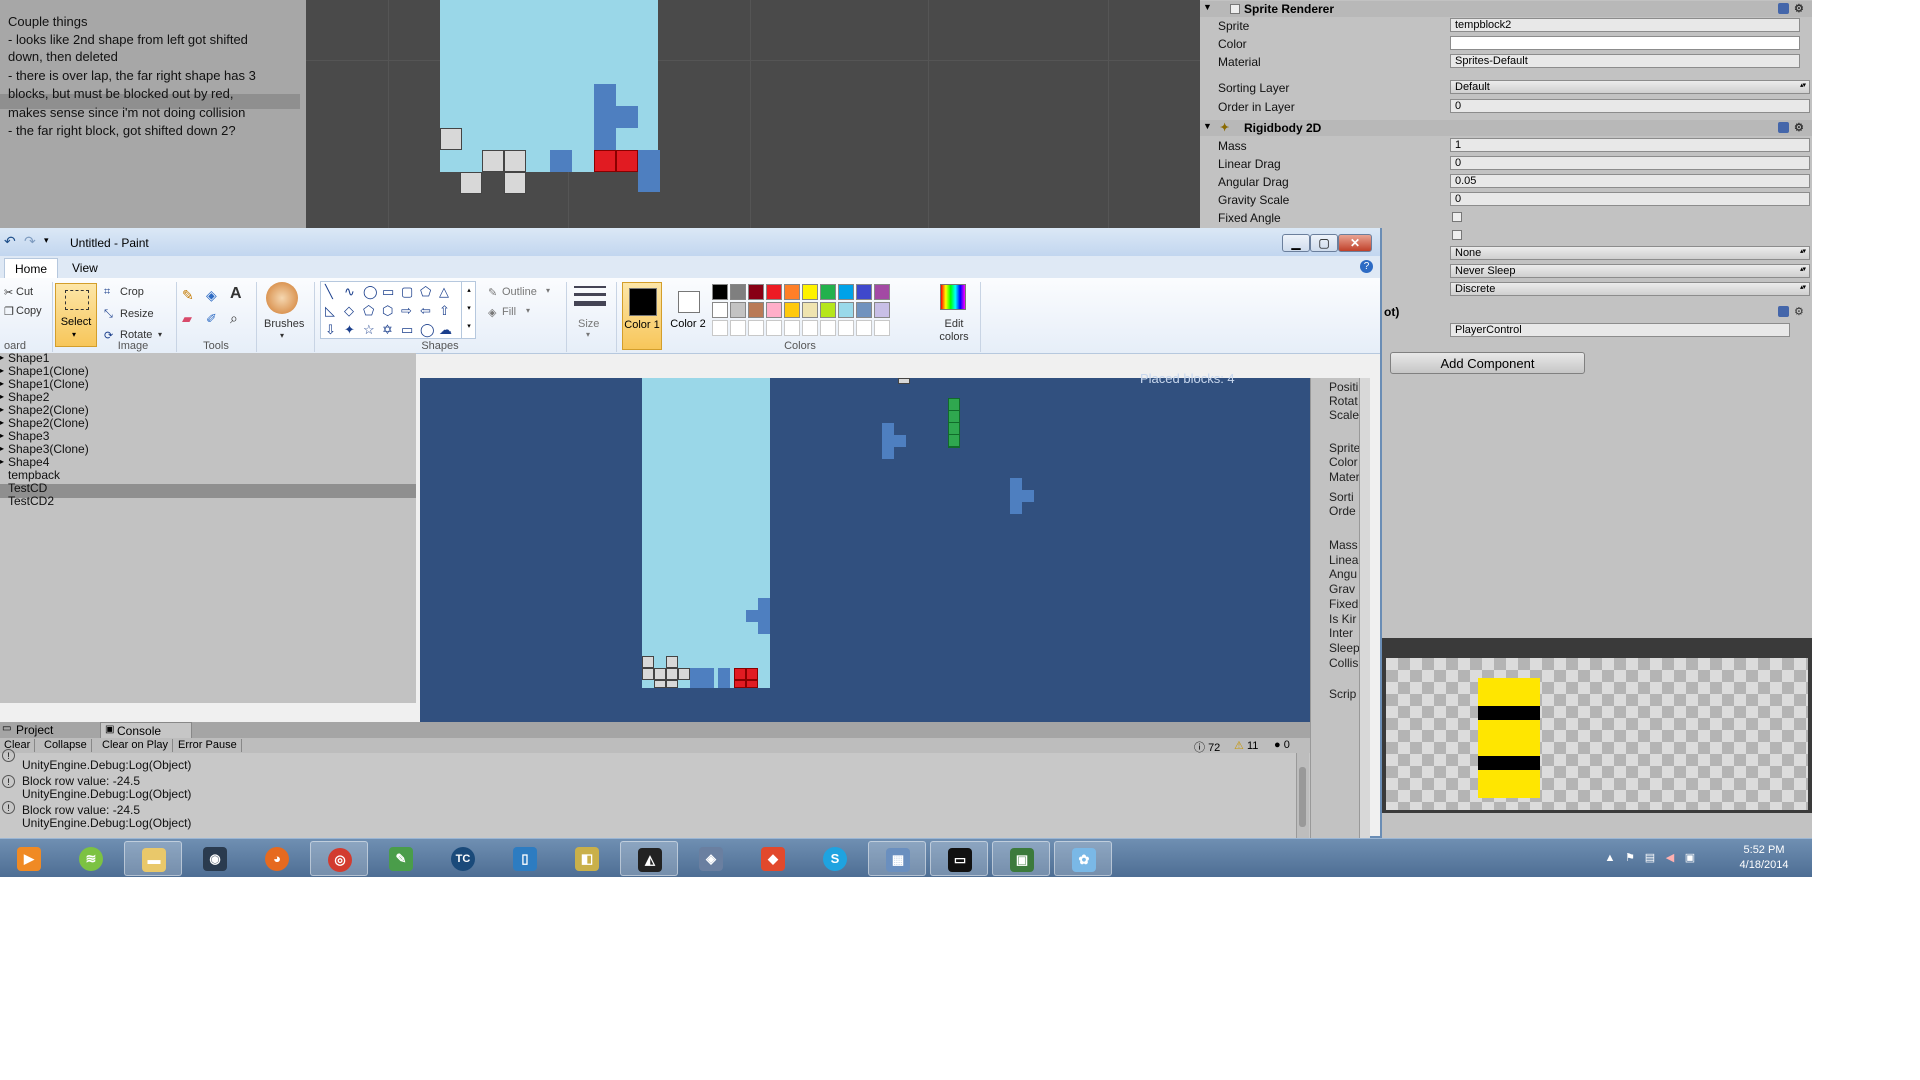  Describe the element at coordinates (401, 858) in the screenshot. I see `notepad-taskbar-button: ✎` at that location.